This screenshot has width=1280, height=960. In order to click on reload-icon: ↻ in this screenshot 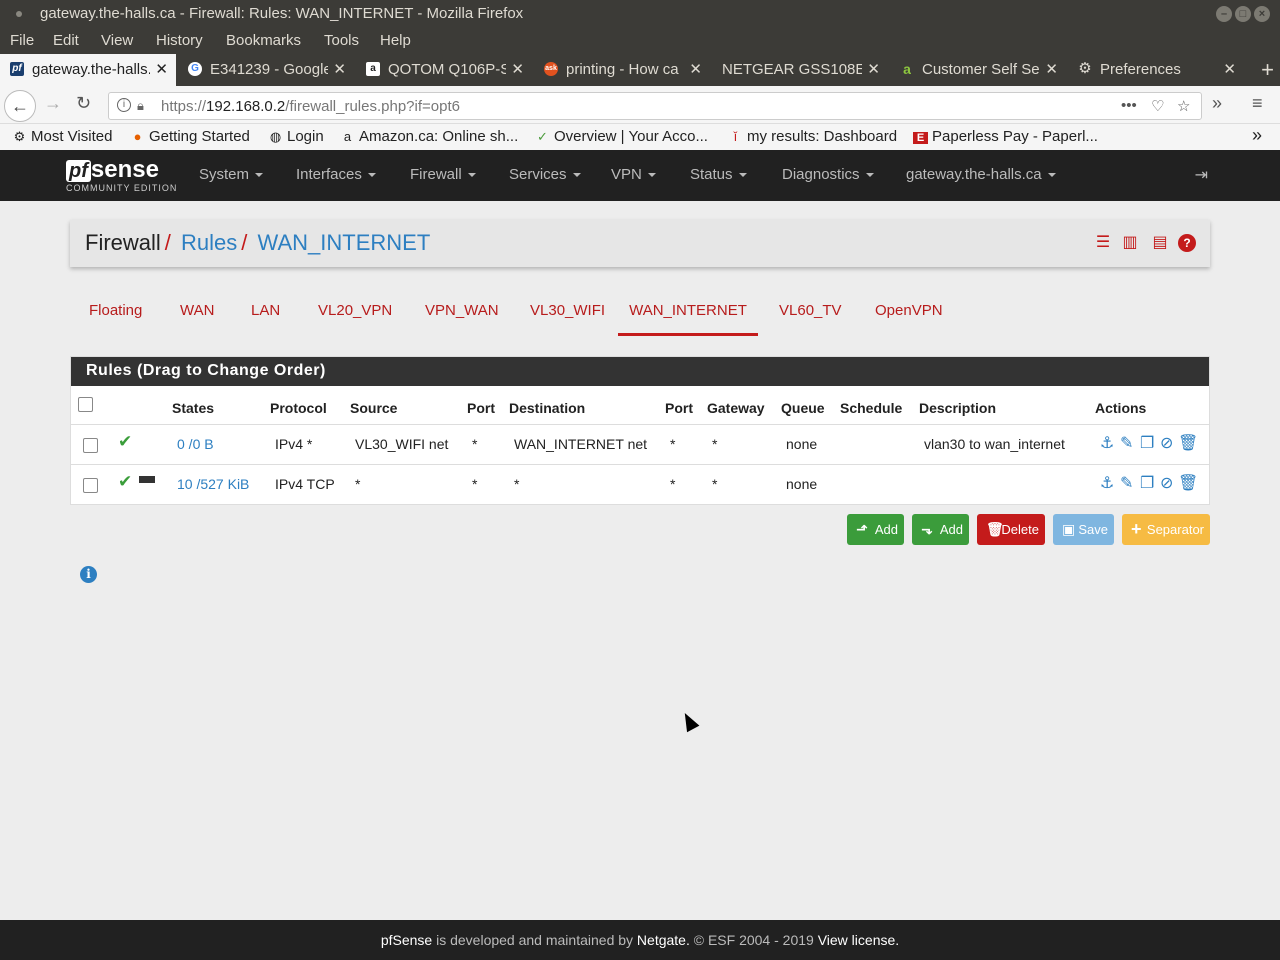, I will do `click(83, 103)`.